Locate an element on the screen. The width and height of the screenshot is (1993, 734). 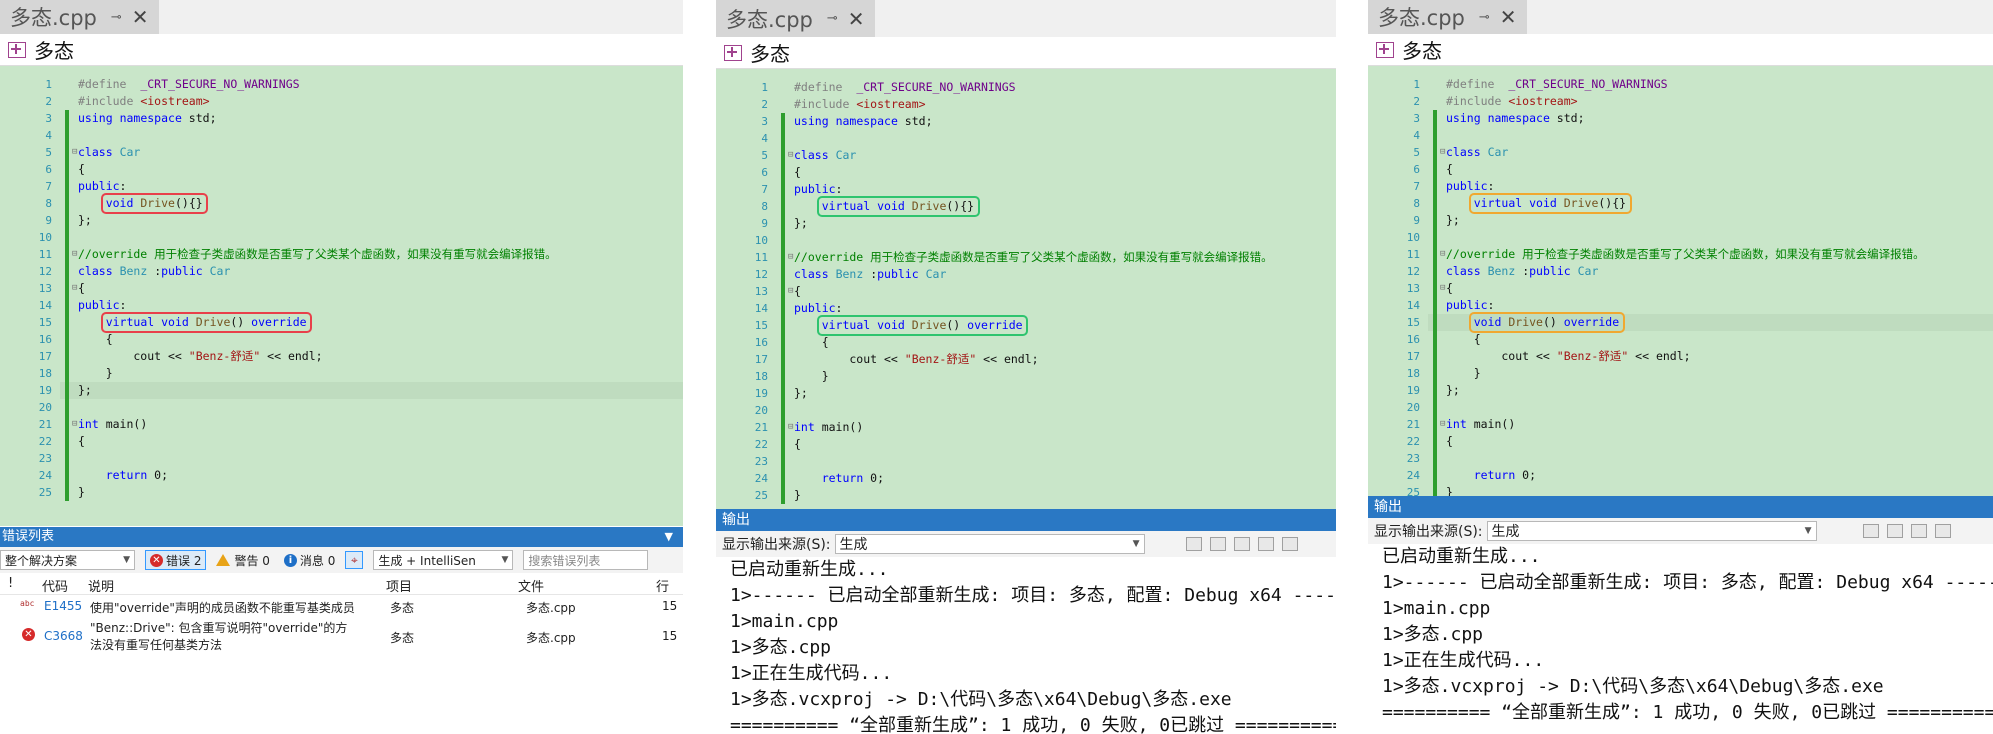
code-line: 25} is located at coordinates (1026, 495).